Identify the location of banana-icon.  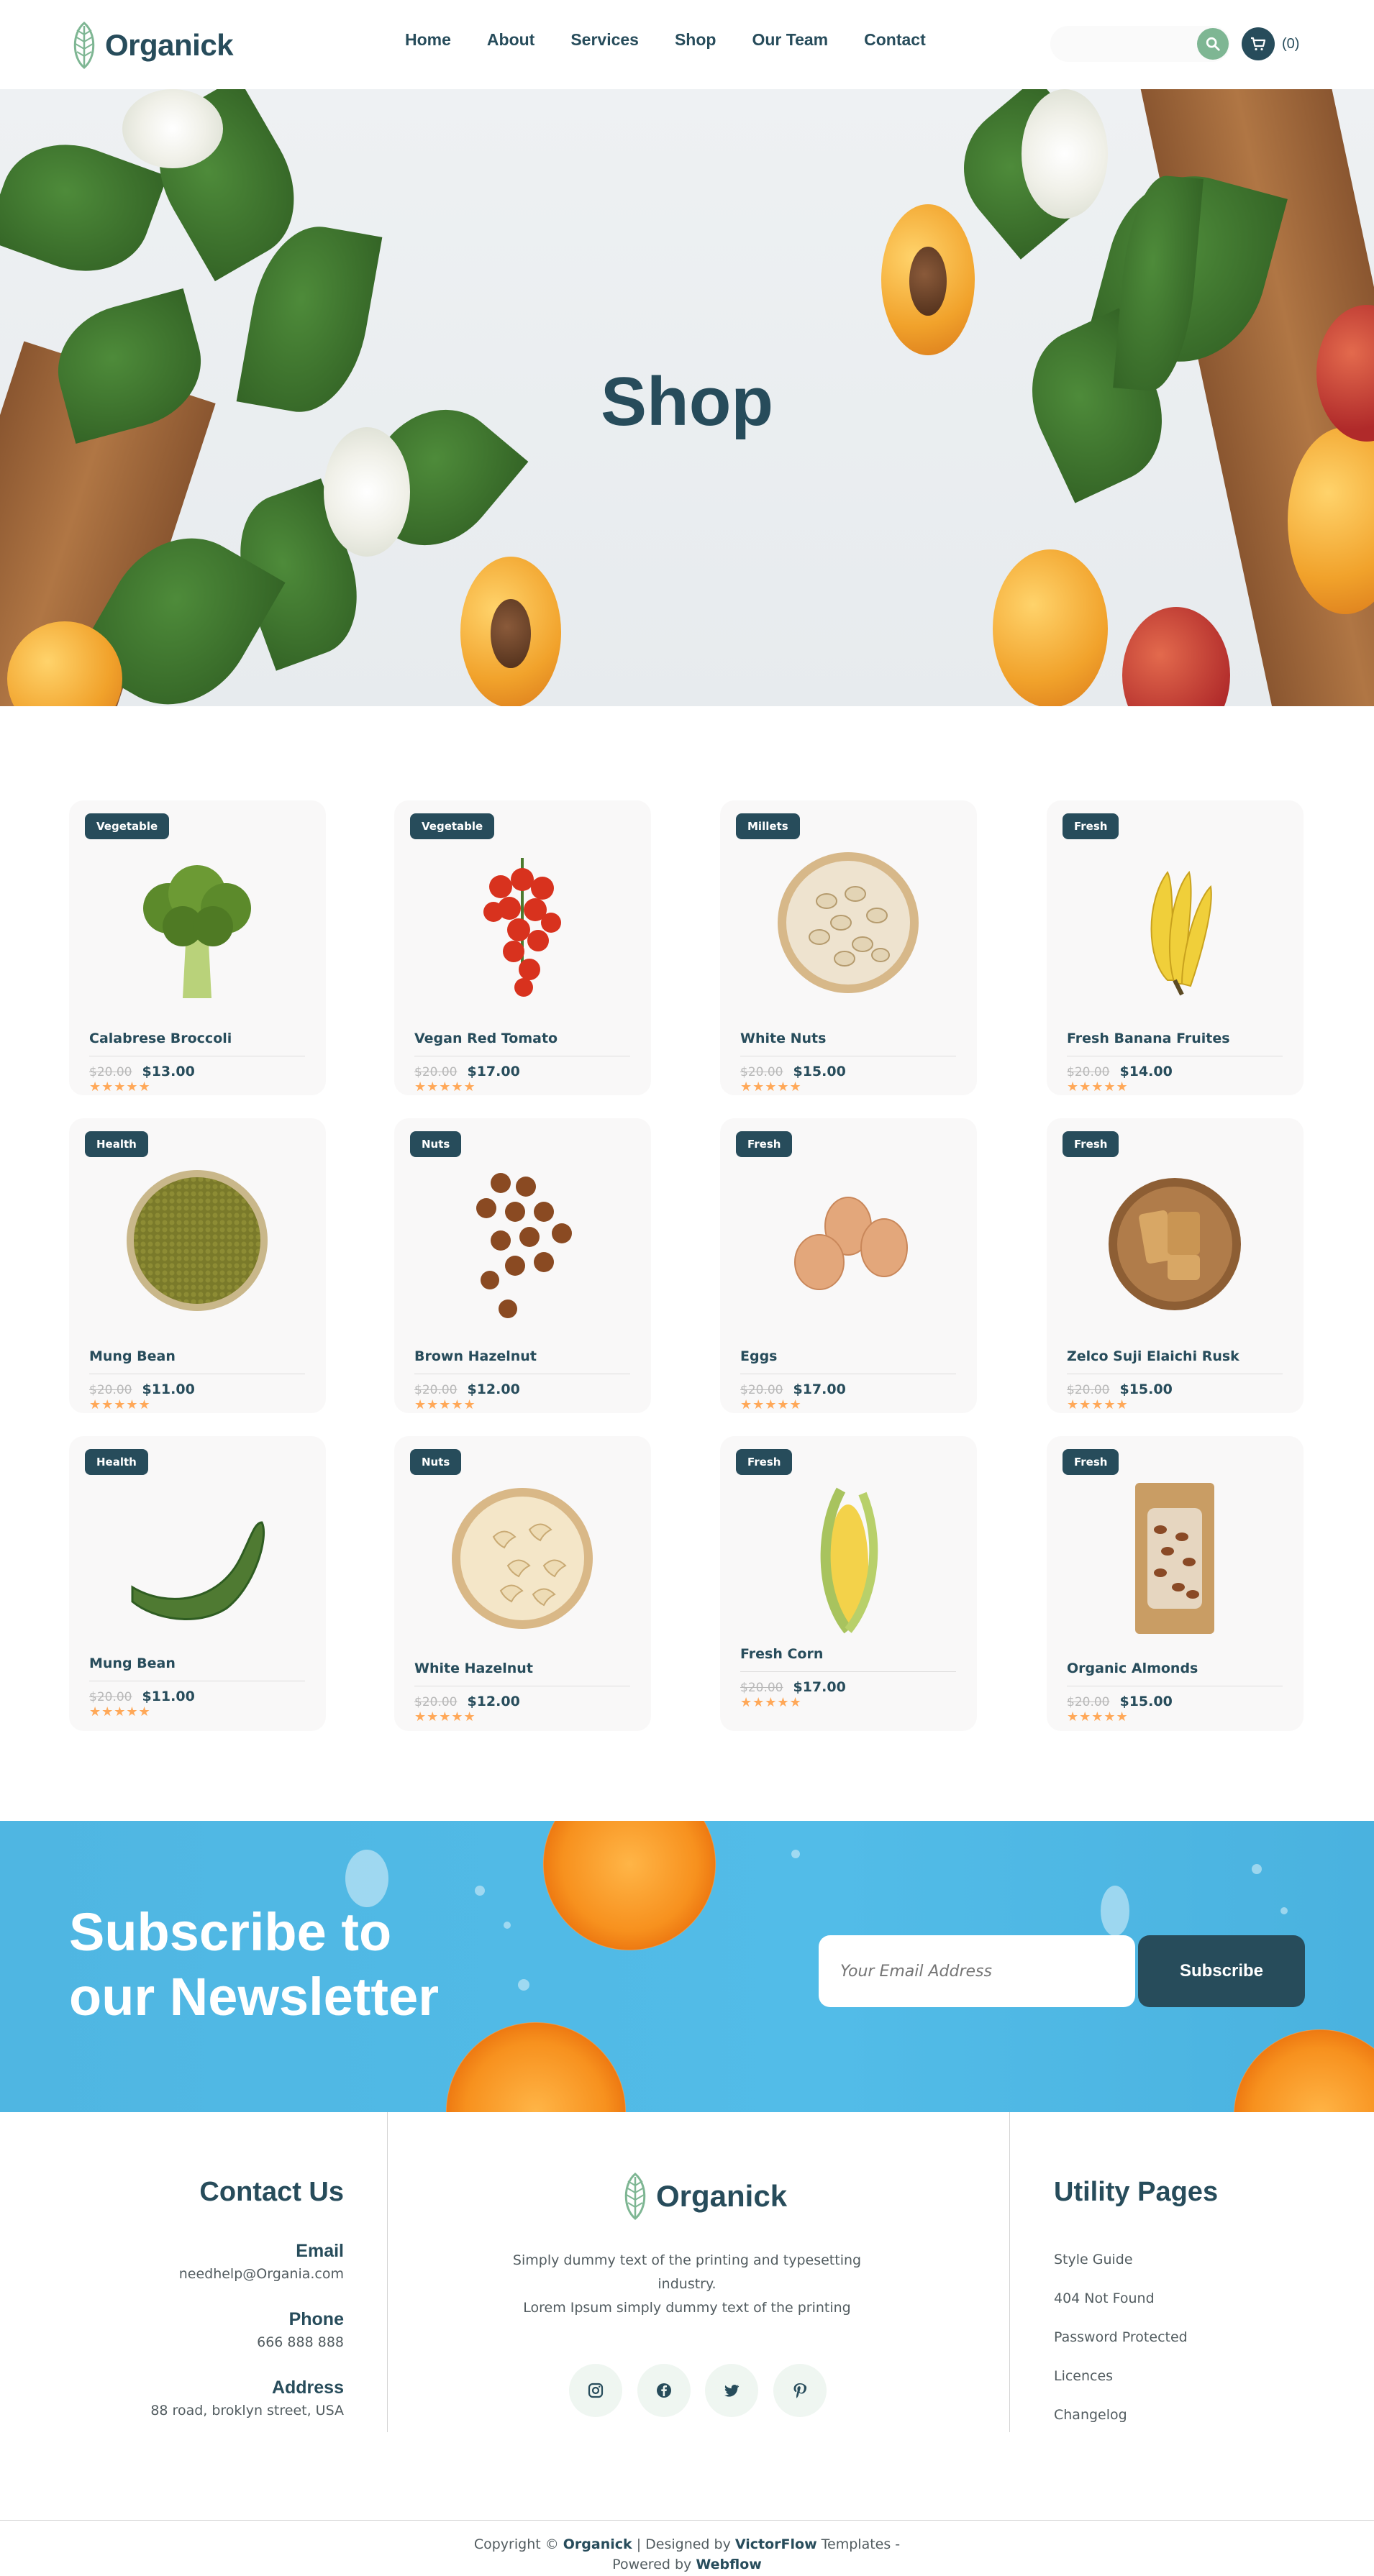
(1175, 923).